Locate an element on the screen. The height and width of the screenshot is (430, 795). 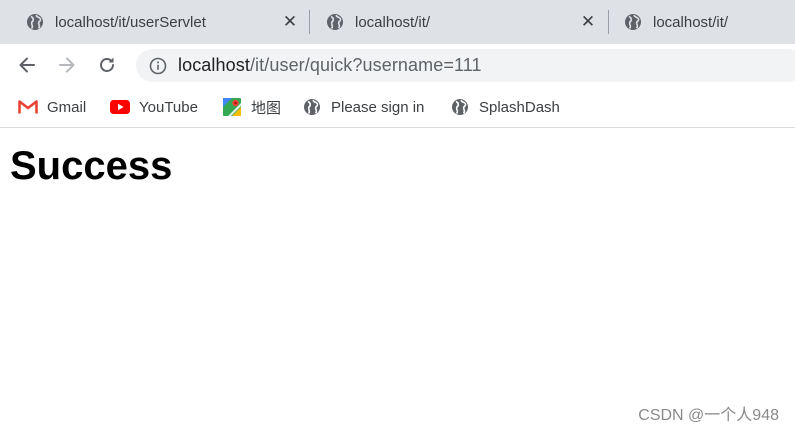
url-path: /it/user/quick?username=111 is located at coordinates (365, 65).